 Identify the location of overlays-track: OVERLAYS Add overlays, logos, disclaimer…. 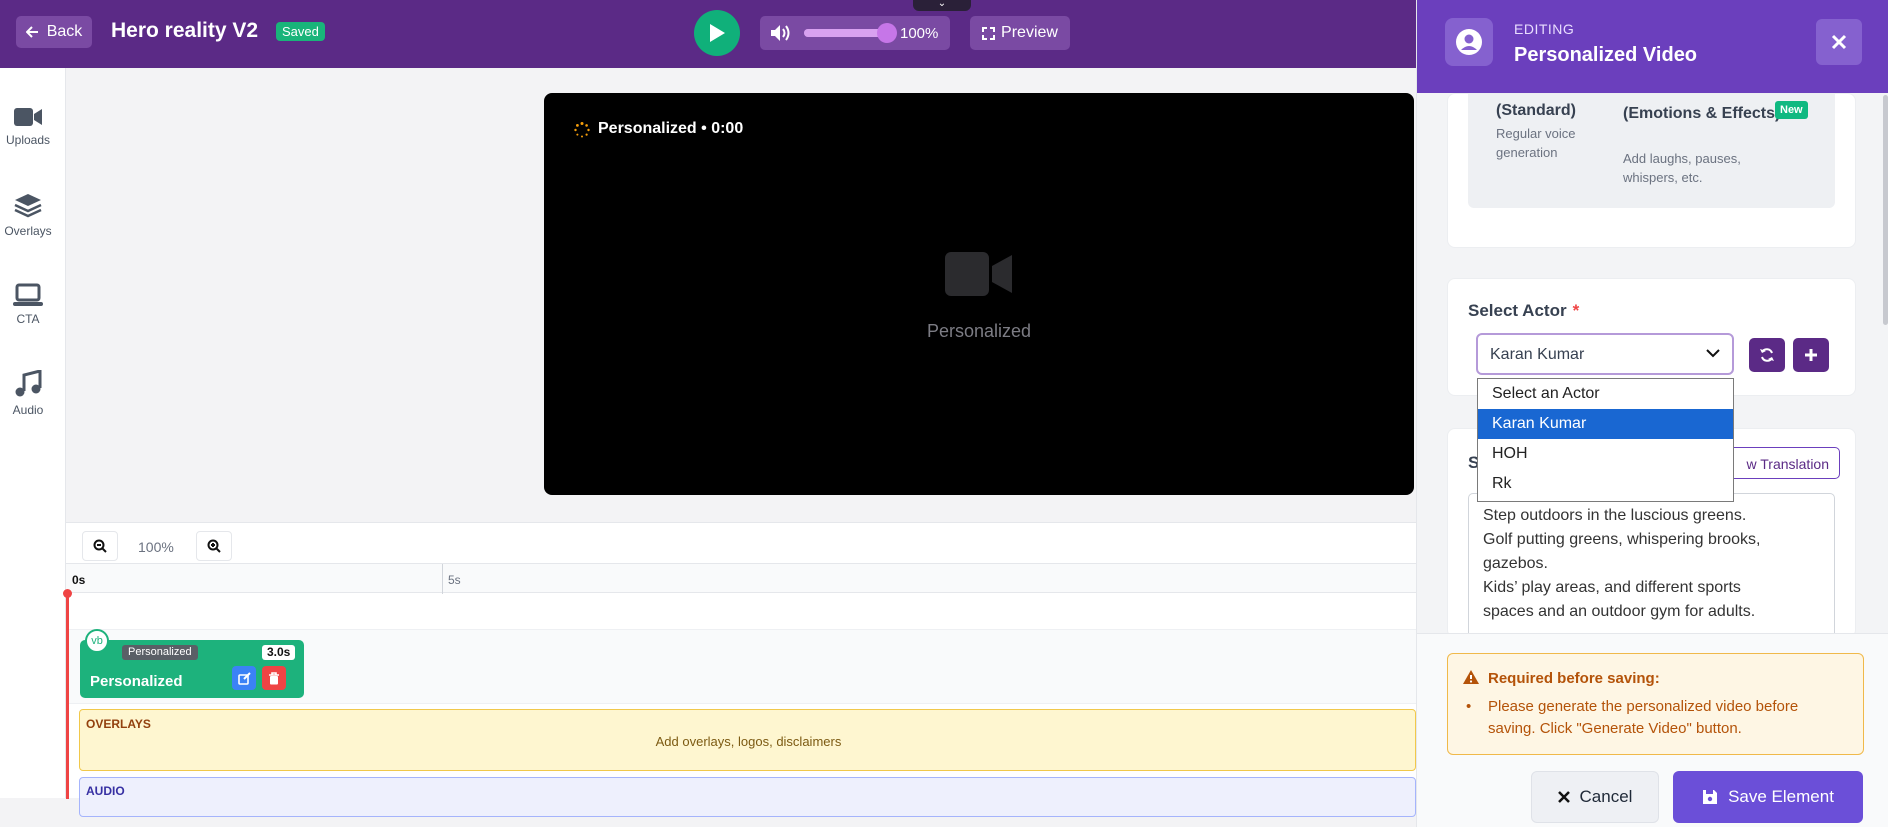
(747, 740).